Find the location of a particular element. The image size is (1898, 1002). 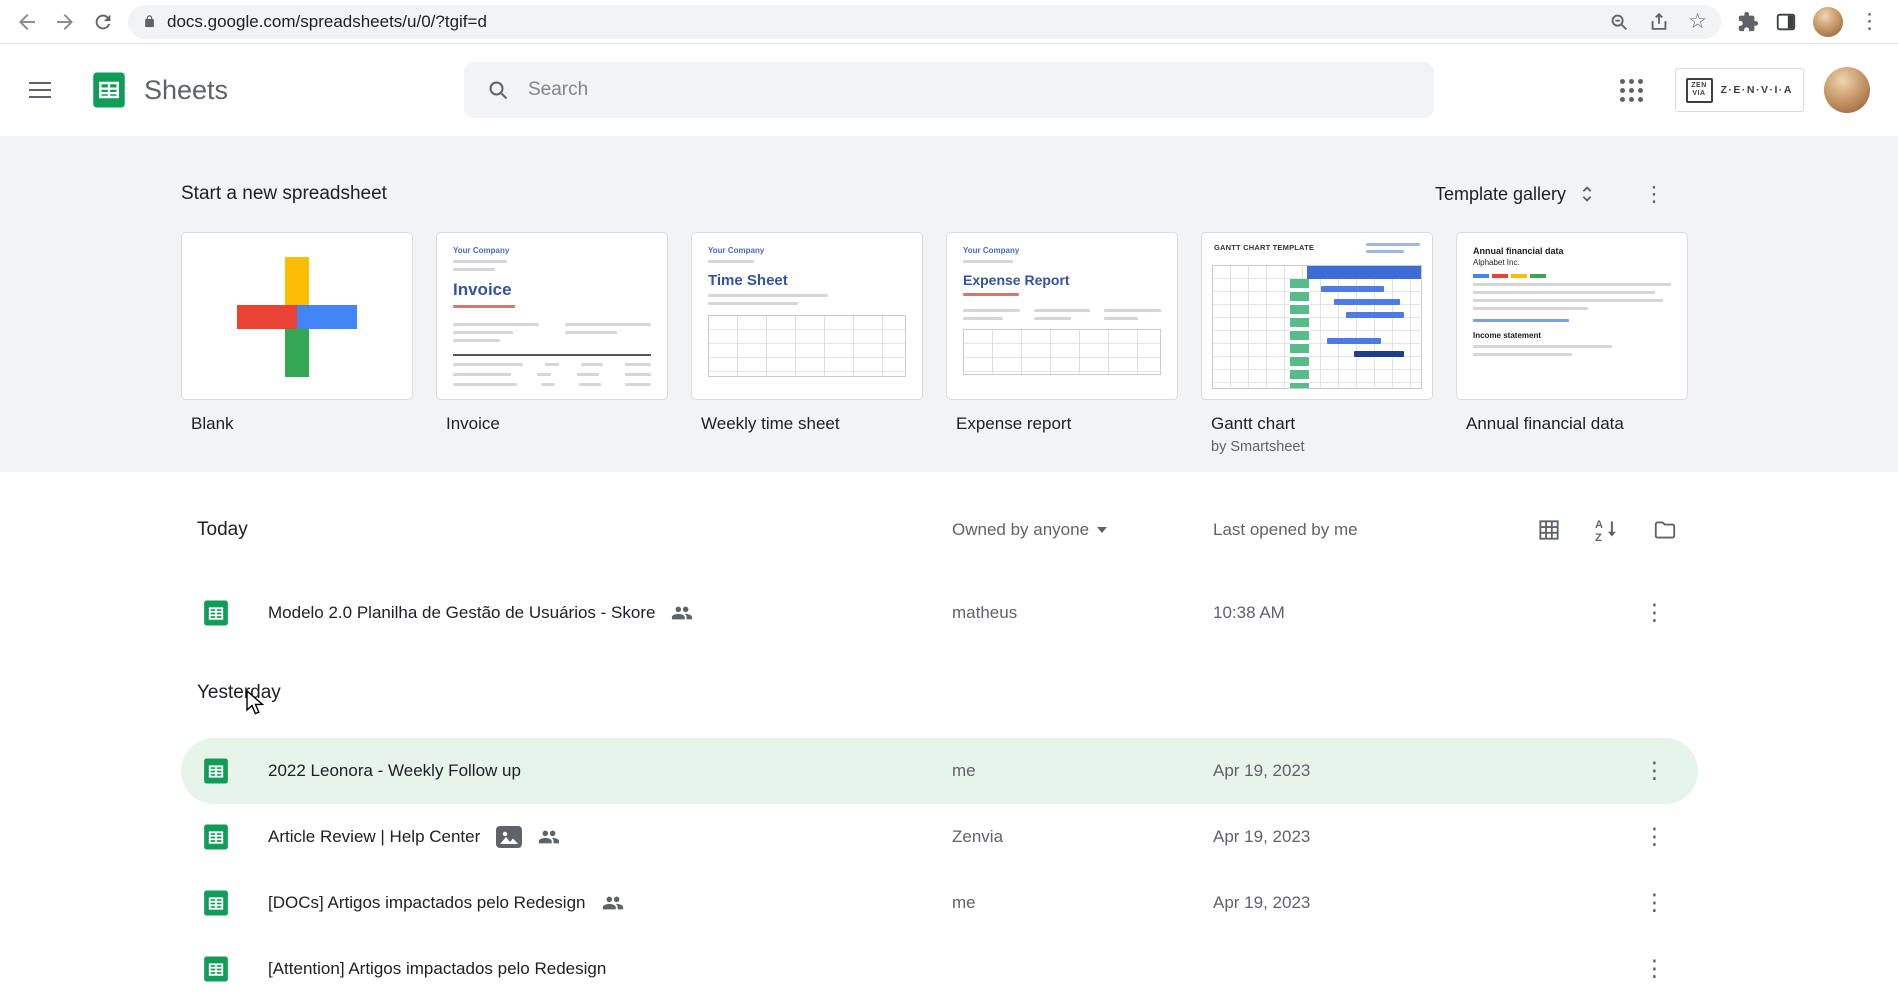

thumb-title: Expense Report is located at coordinates (1062, 280).